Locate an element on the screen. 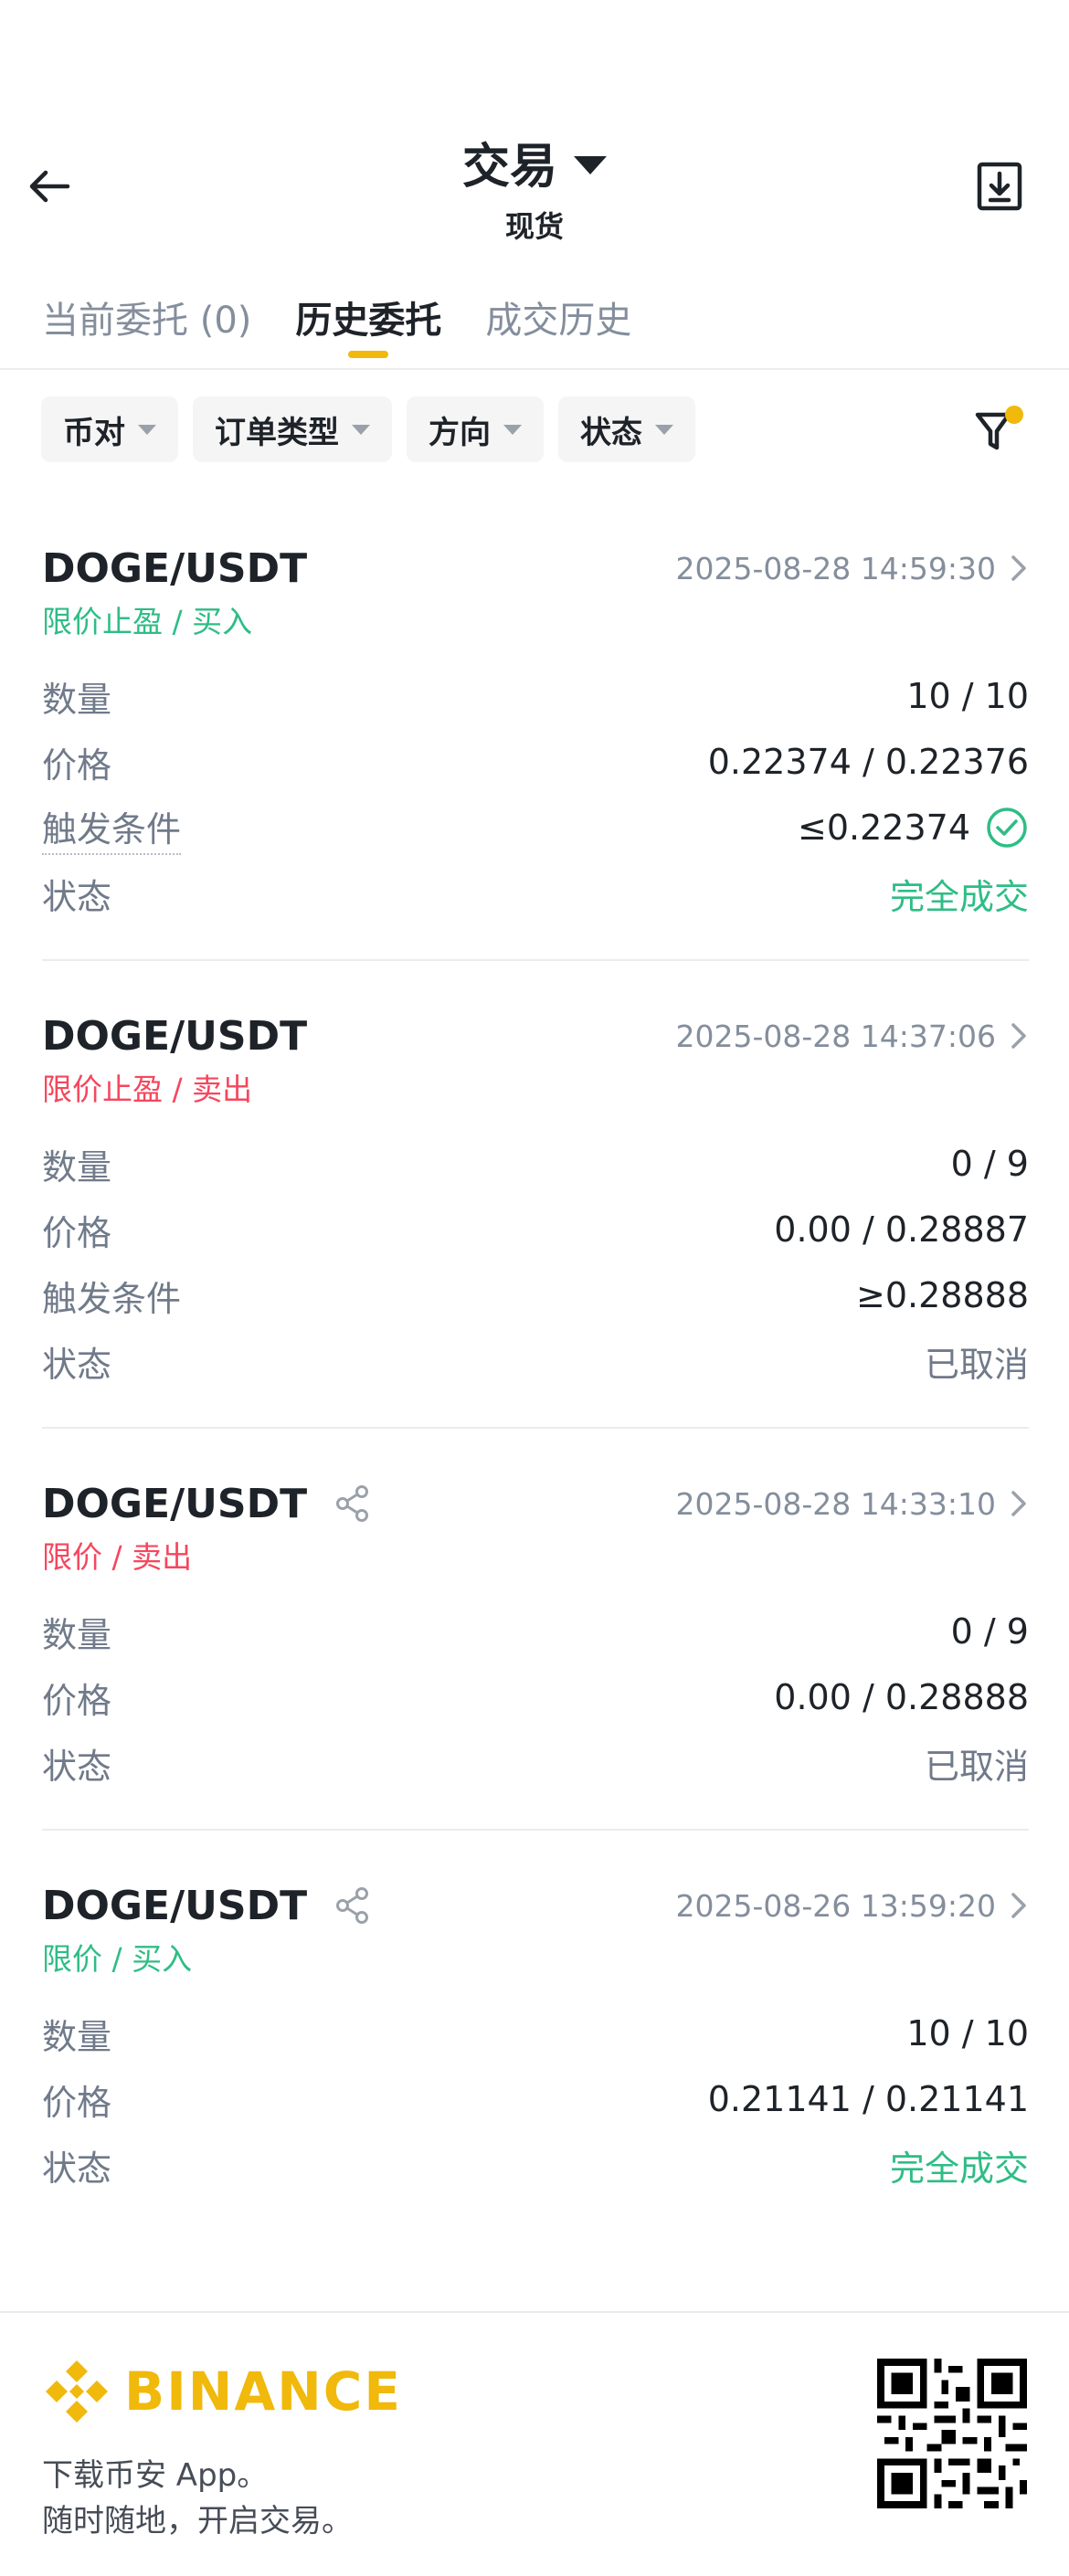 This screenshot has height=2576, width=1069. order-time: 2025-08-28 14:37:06 is located at coordinates (835, 1036).